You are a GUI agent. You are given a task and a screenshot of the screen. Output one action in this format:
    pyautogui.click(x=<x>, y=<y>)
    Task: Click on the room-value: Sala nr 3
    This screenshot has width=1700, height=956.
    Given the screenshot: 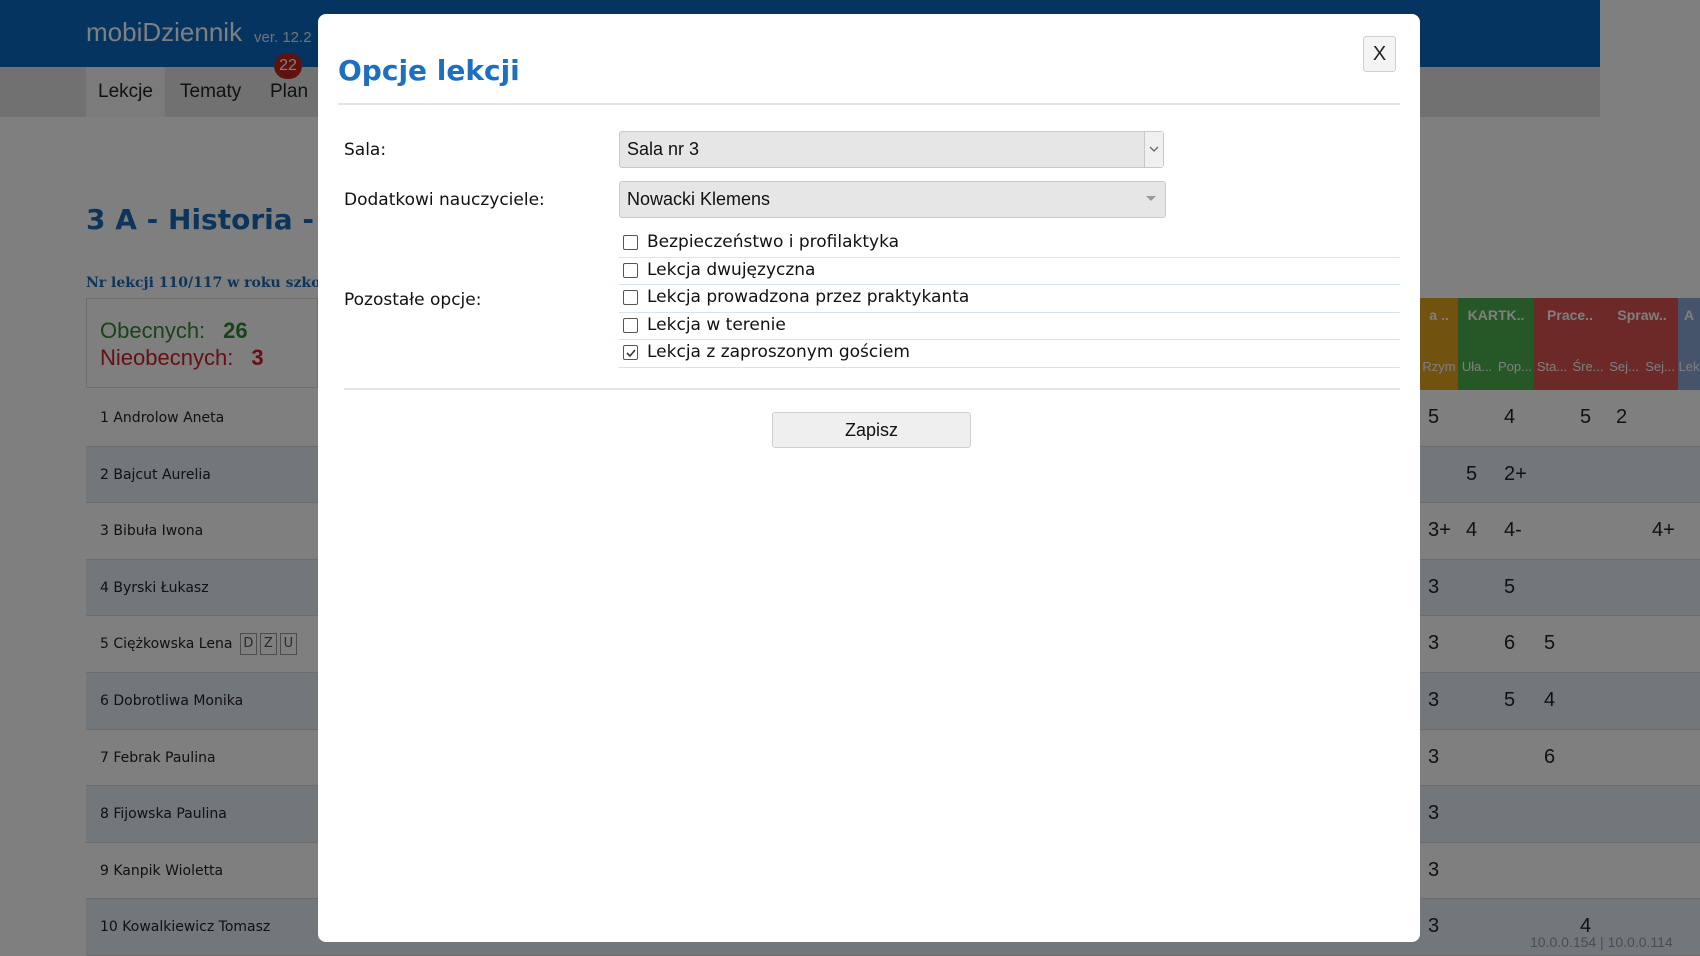 What is the action you would take?
    pyautogui.click(x=663, y=149)
    